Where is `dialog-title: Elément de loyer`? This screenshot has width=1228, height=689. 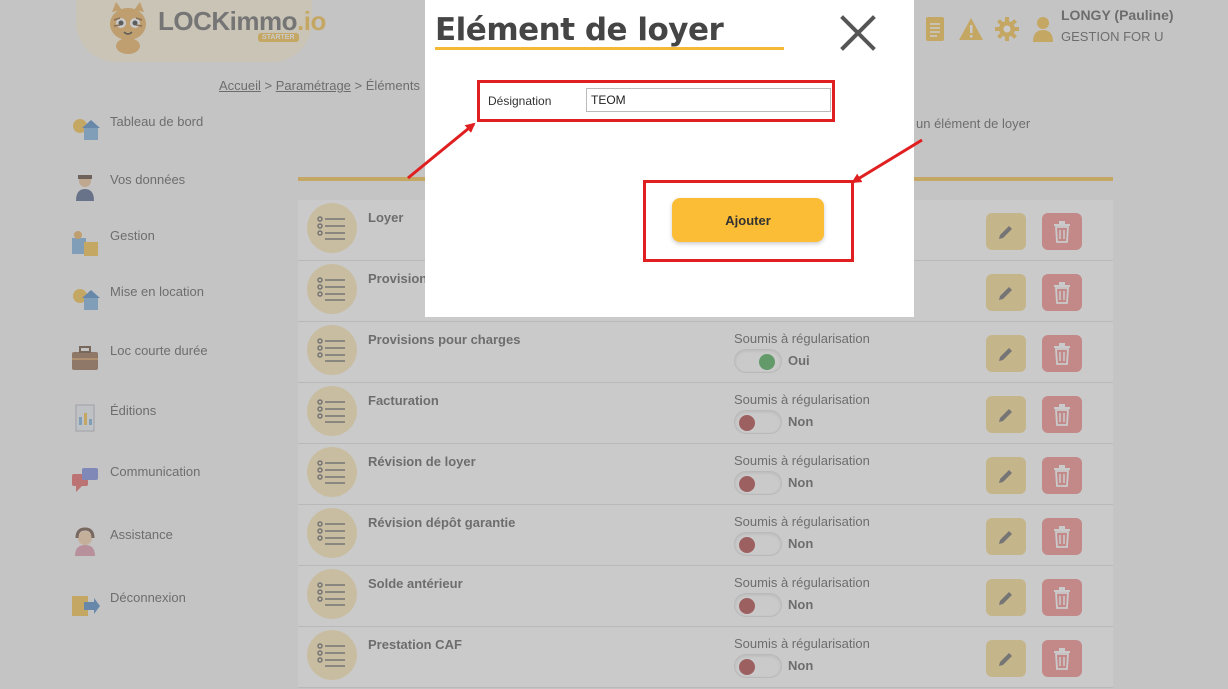
dialog-title: Elément de loyer is located at coordinates (579, 30).